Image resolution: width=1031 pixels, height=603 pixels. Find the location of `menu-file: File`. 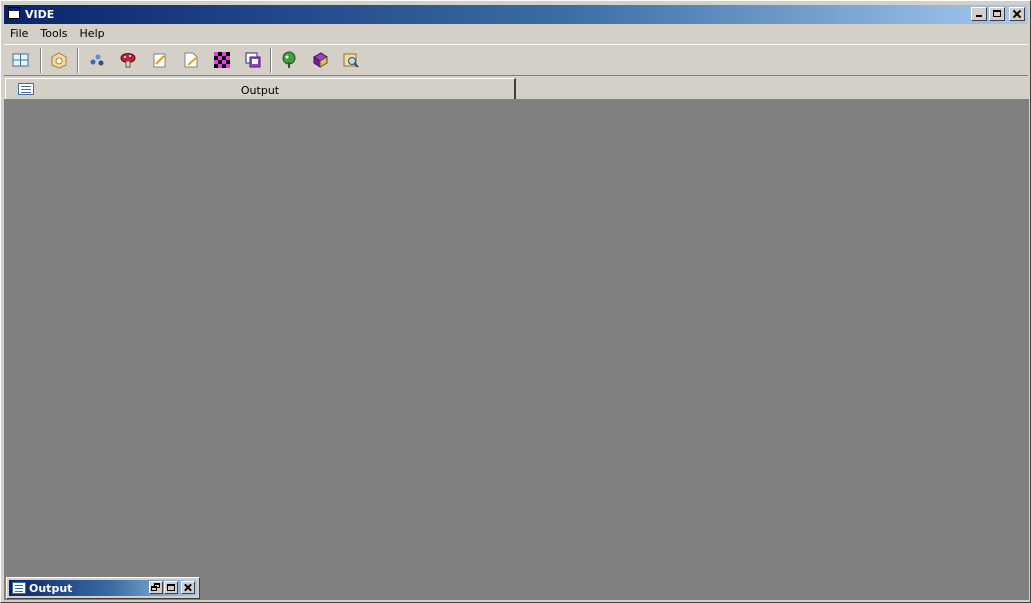

menu-file: File is located at coordinates (19, 34).